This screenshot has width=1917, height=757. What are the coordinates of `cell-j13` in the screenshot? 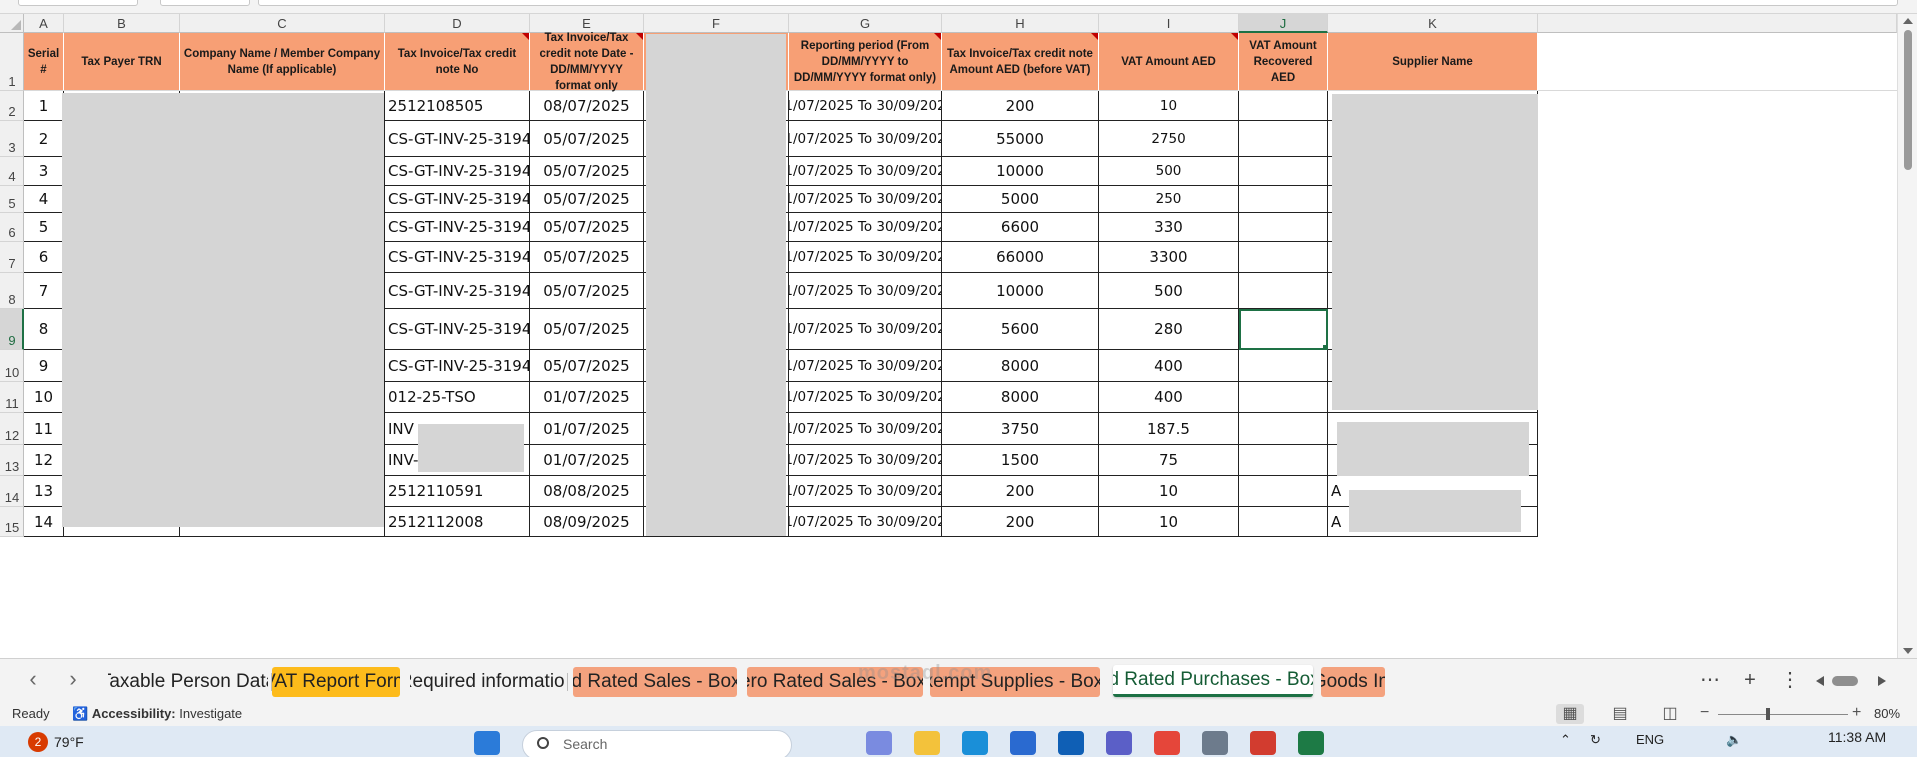 It's located at (1283, 460).